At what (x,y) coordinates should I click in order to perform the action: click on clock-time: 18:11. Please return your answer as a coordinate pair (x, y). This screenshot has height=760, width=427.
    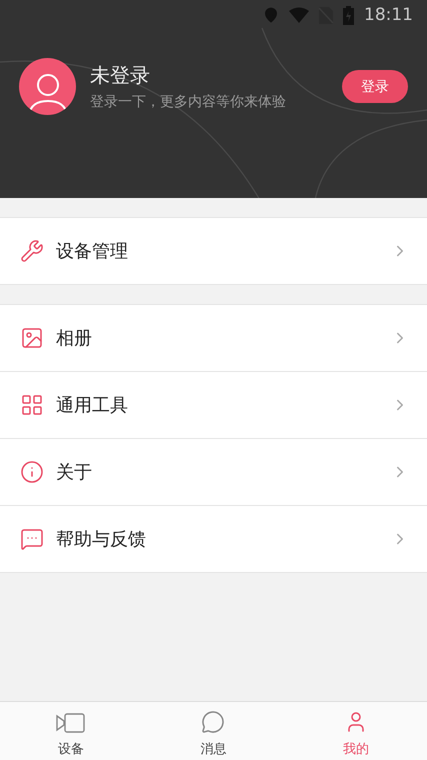
    Looking at the image, I should click on (388, 15).